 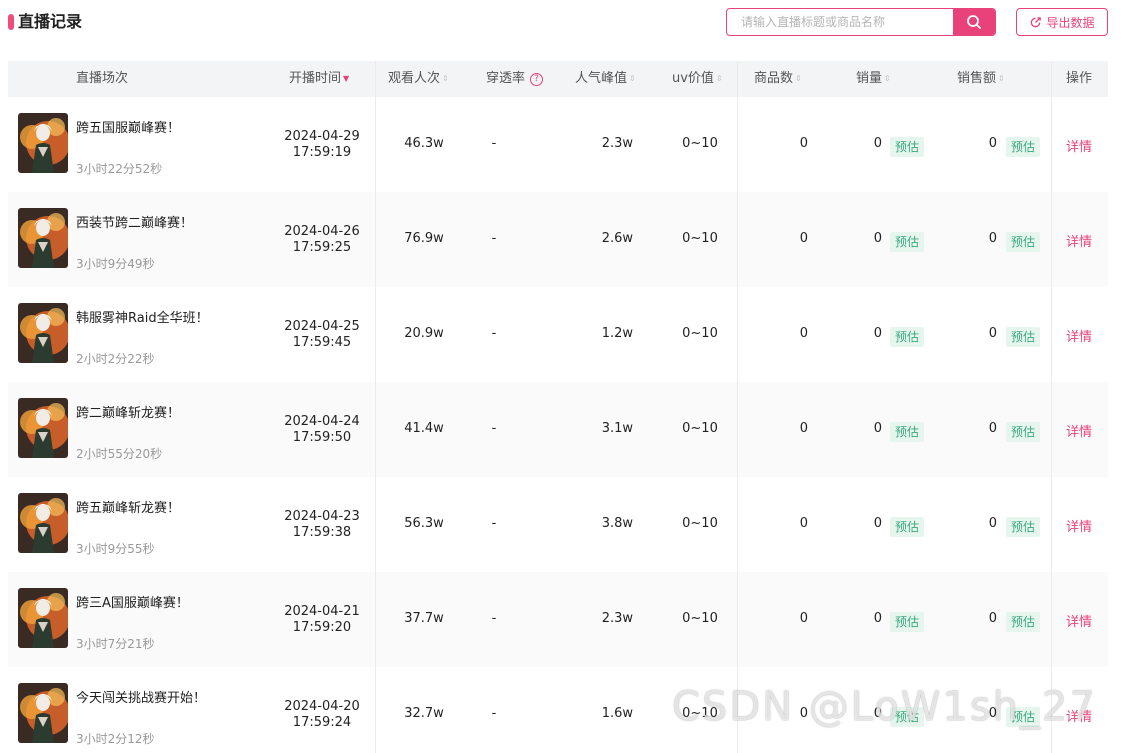 I want to click on stream-title: 韩服雾神Raid全华班！, so click(x=142, y=316).